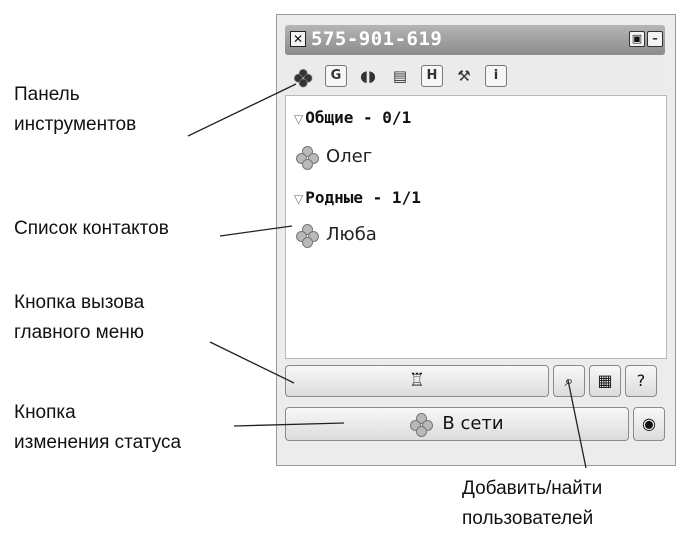 Image resolution: width=680 pixels, height=539 pixels. What do you see at coordinates (351, 234) in the screenshot?
I see `contact-name: Люба` at bounding box center [351, 234].